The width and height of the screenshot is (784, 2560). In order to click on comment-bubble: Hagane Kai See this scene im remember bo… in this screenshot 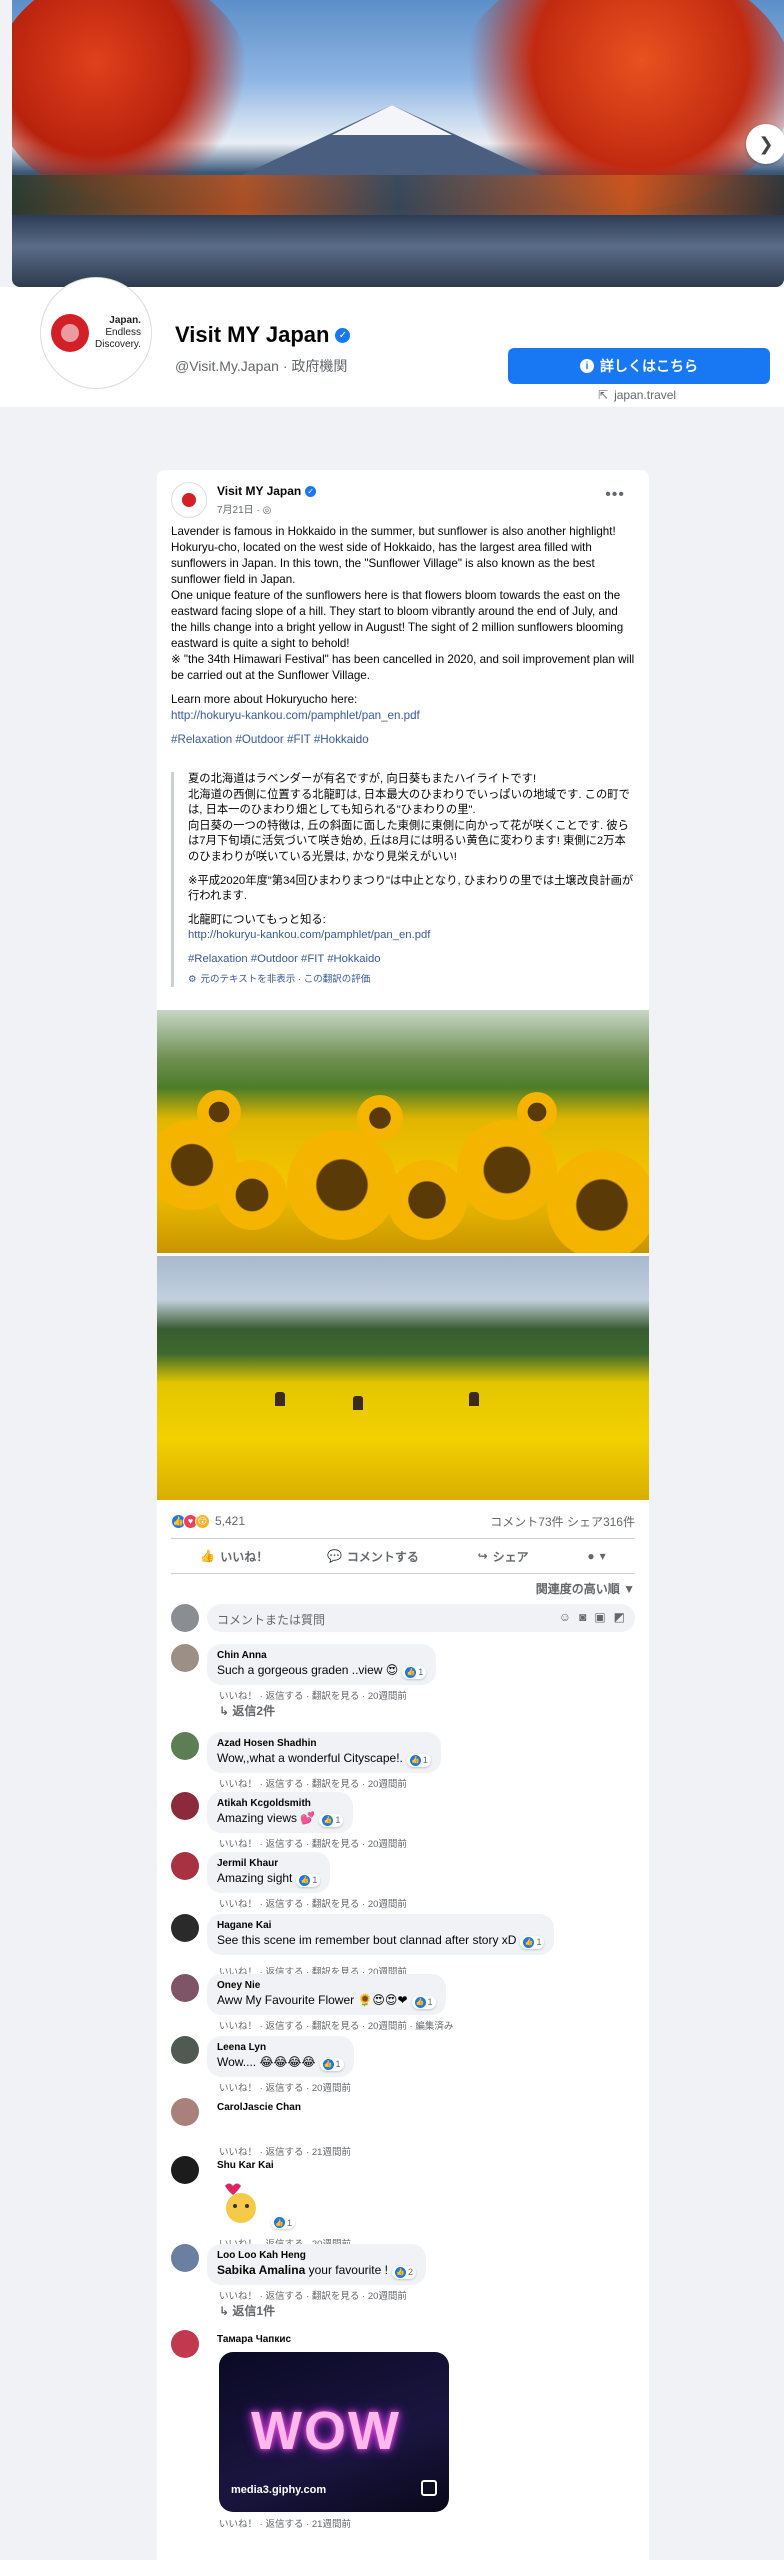, I will do `click(381, 1934)`.